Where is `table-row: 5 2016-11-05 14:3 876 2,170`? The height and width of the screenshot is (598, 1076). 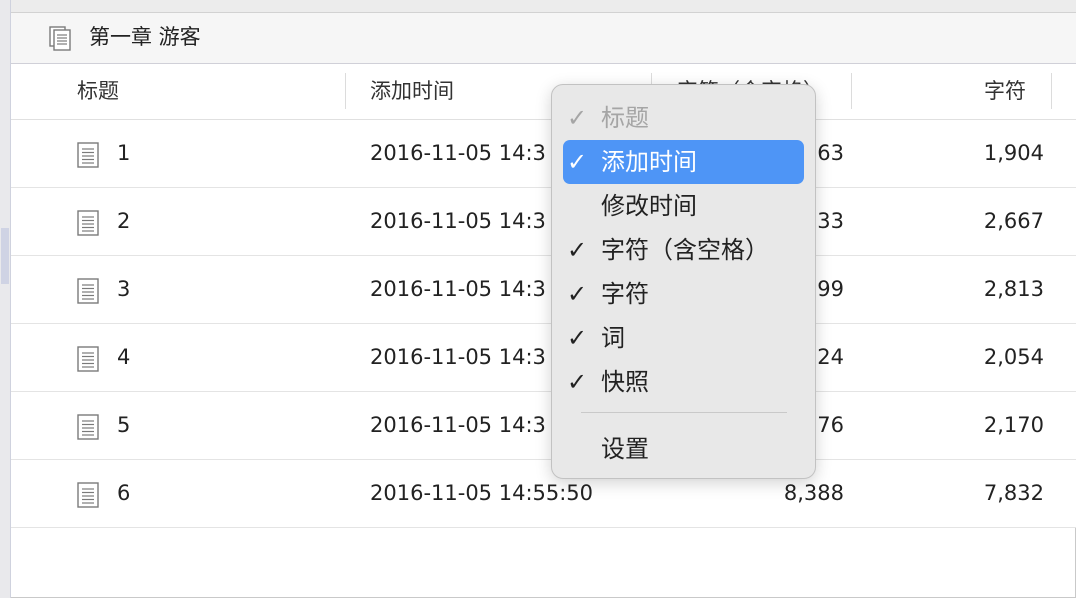
table-row: 5 2016-11-05 14:3 876 2,170 is located at coordinates (543, 426).